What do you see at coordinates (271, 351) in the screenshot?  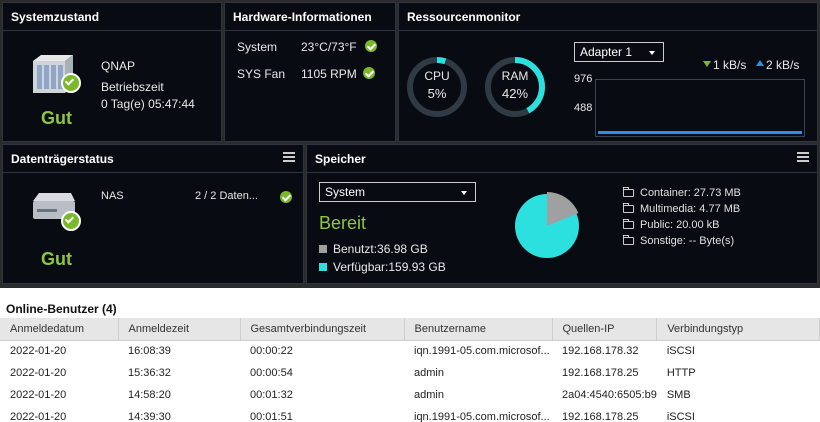 I see `cell-duration: 00:00:22` at bounding box center [271, 351].